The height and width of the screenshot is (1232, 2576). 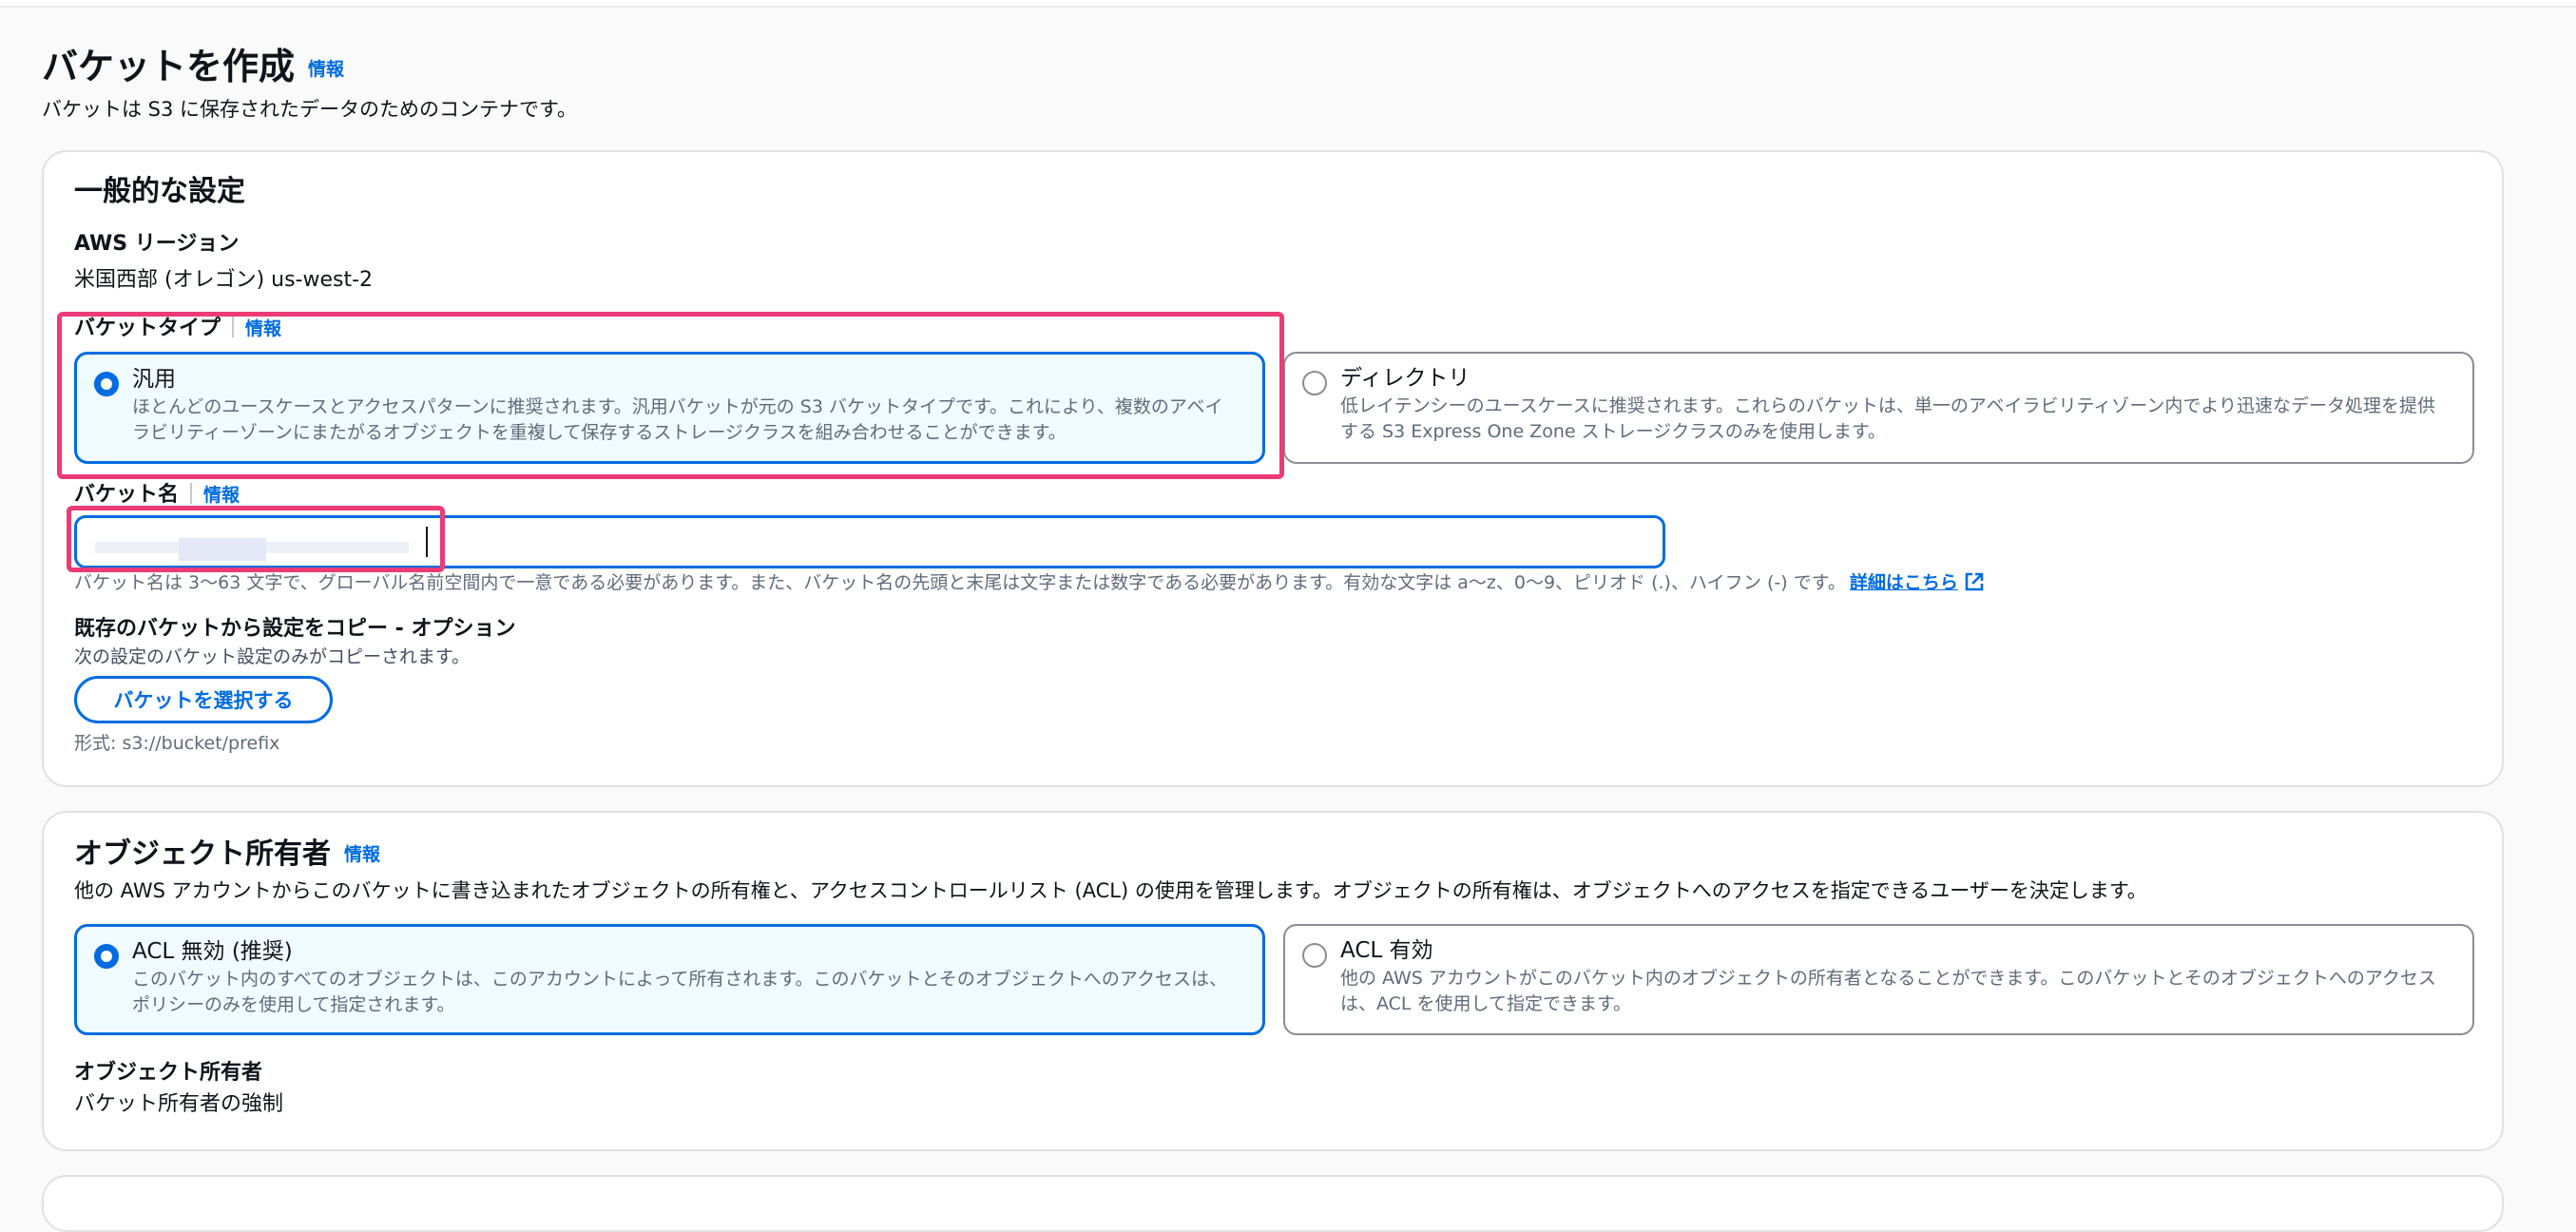 What do you see at coordinates (1904, 582) in the screenshot?
I see `learn-more-link: 詳細はこちら` at bounding box center [1904, 582].